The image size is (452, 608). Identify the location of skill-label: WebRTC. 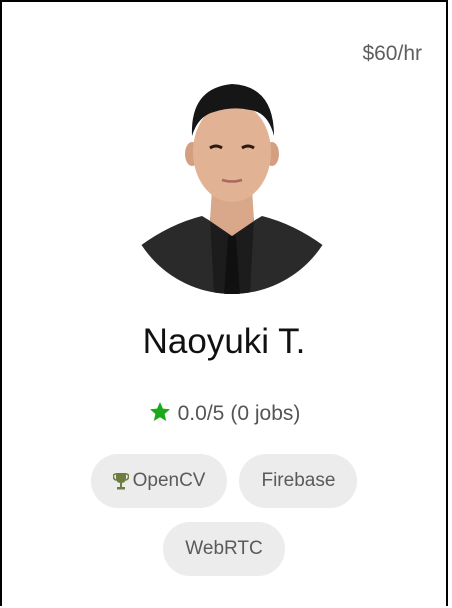
(224, 548).